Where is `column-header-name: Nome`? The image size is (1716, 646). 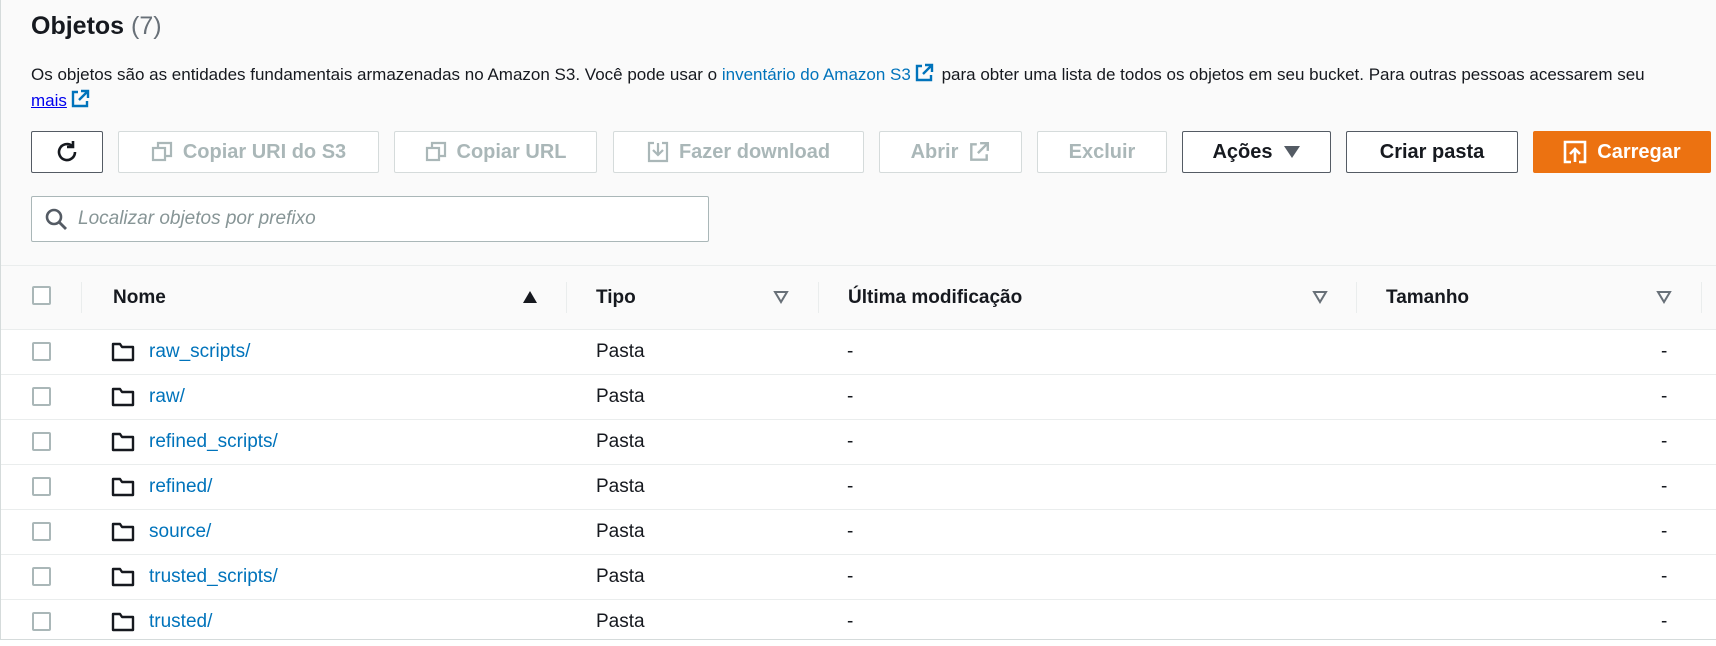 column-header-name: Nome is located at coordinates (139, 297).